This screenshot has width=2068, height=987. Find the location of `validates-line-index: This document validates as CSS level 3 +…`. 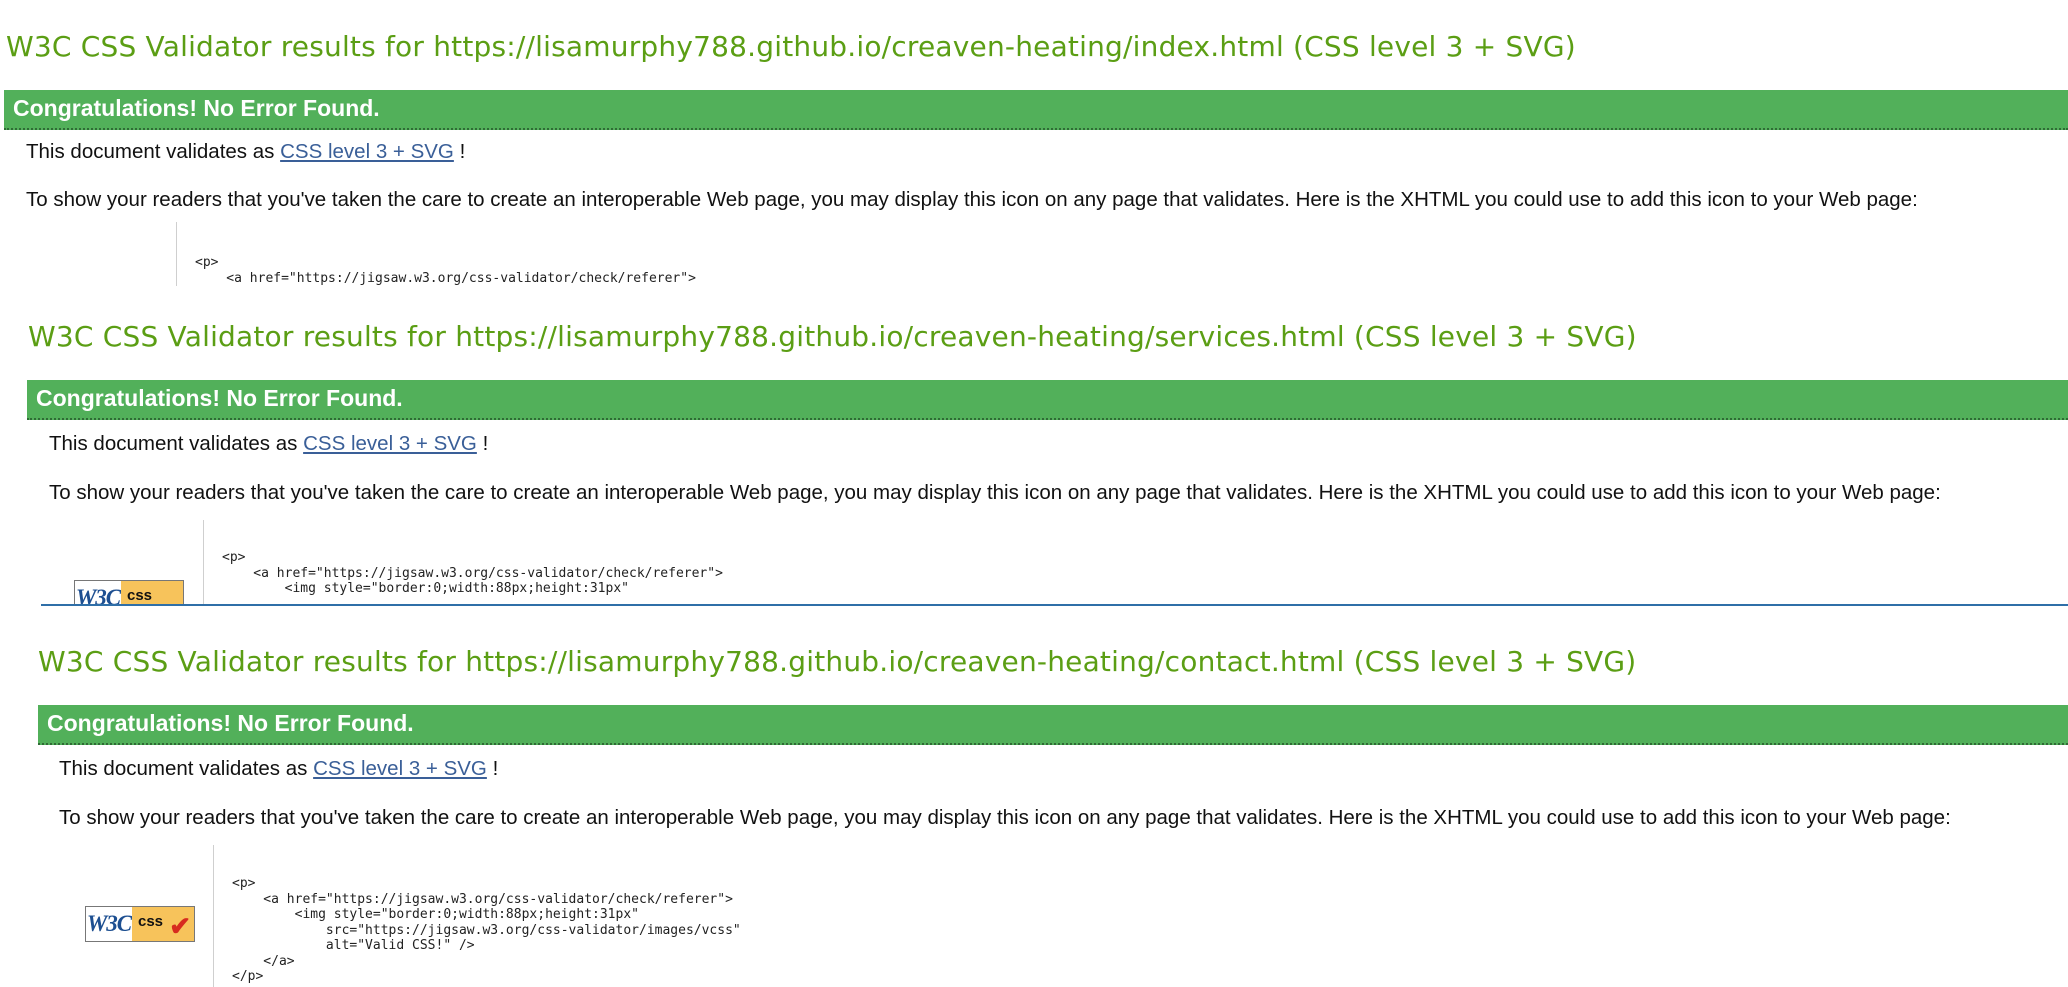

validates-line-index: This document validates as CSS level 3 +… is located at coordinates (246, 151).